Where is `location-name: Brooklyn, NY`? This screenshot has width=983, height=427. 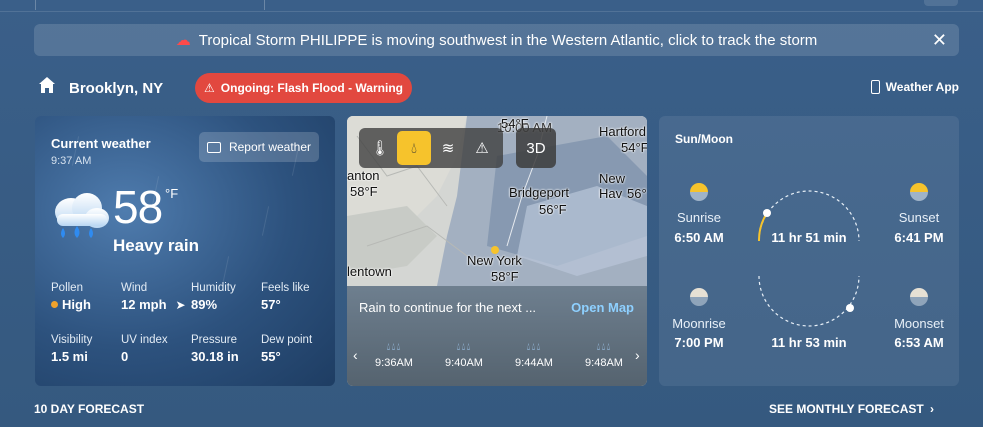
location-name: Brooklyn, NY is located at coordinates (116, 88).